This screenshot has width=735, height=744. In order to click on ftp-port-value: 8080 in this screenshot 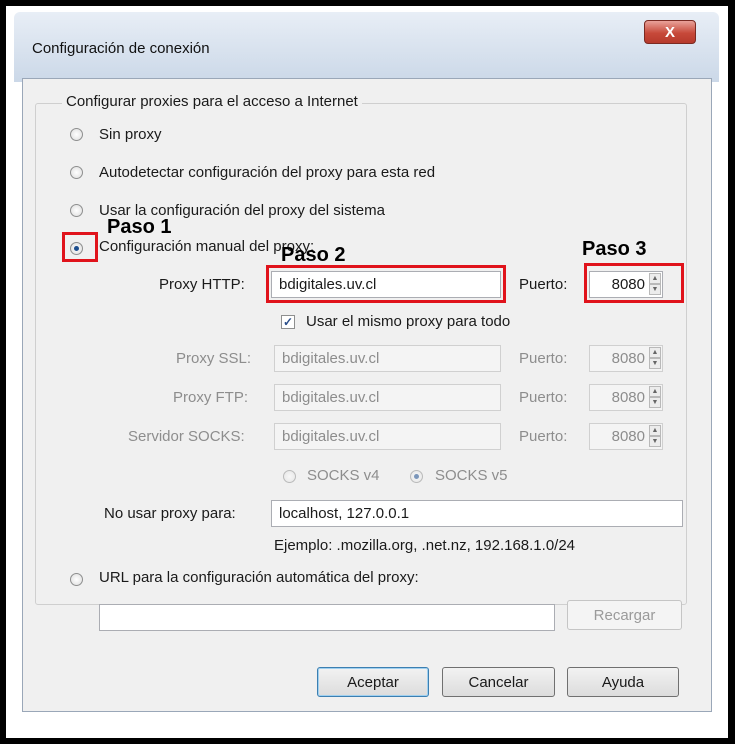, I will do `click(628, 397)`.